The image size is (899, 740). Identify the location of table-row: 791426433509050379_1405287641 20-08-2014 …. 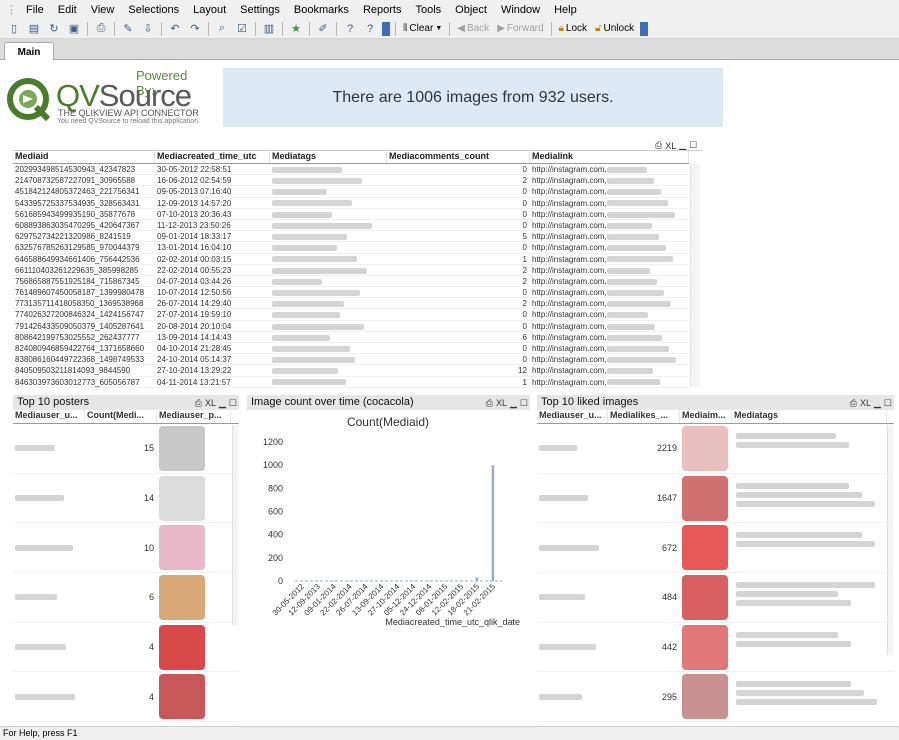
(351, 326).